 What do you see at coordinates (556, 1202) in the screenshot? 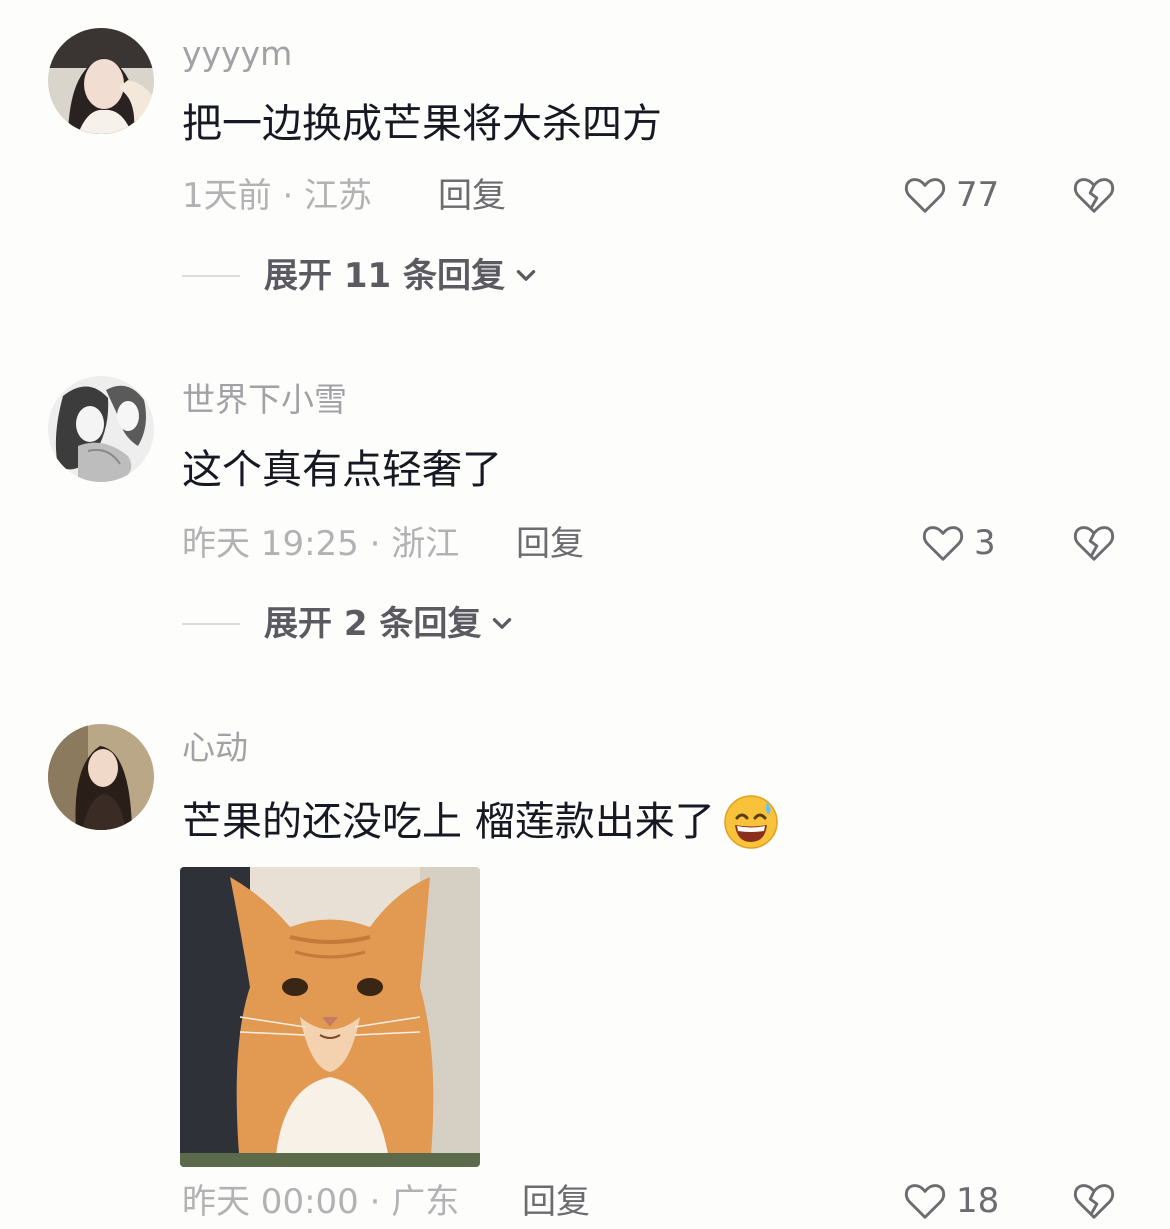
I see `reply-button: 回复` at bounding box center [556, 1202].